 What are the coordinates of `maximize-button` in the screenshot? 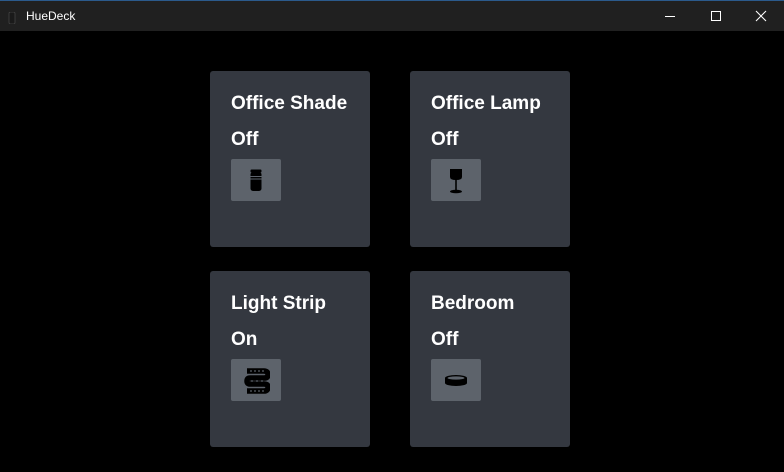 It's located at (716, 16).